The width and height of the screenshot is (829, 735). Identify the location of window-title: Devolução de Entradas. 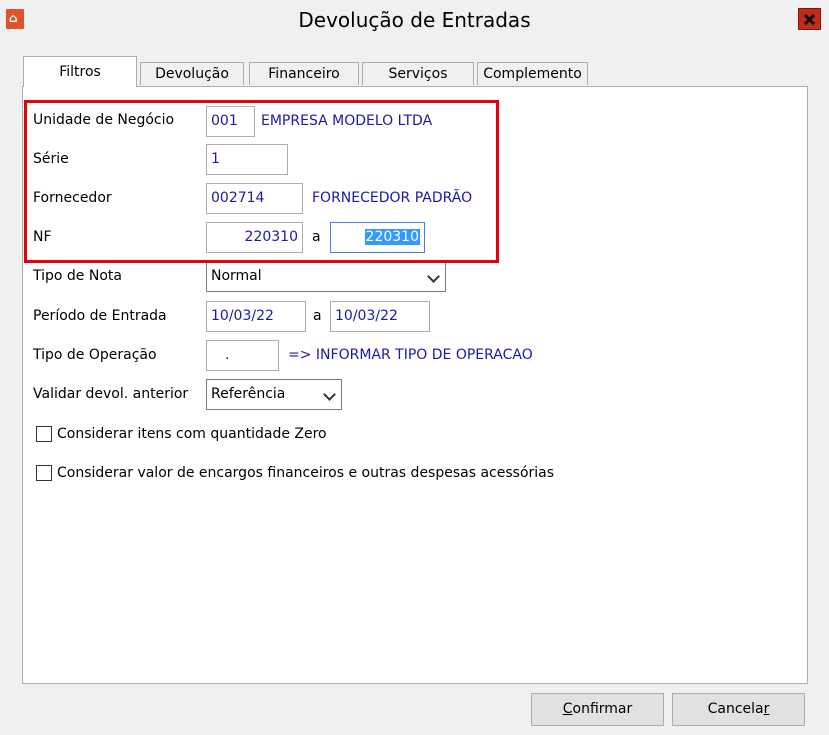
(414, 20).